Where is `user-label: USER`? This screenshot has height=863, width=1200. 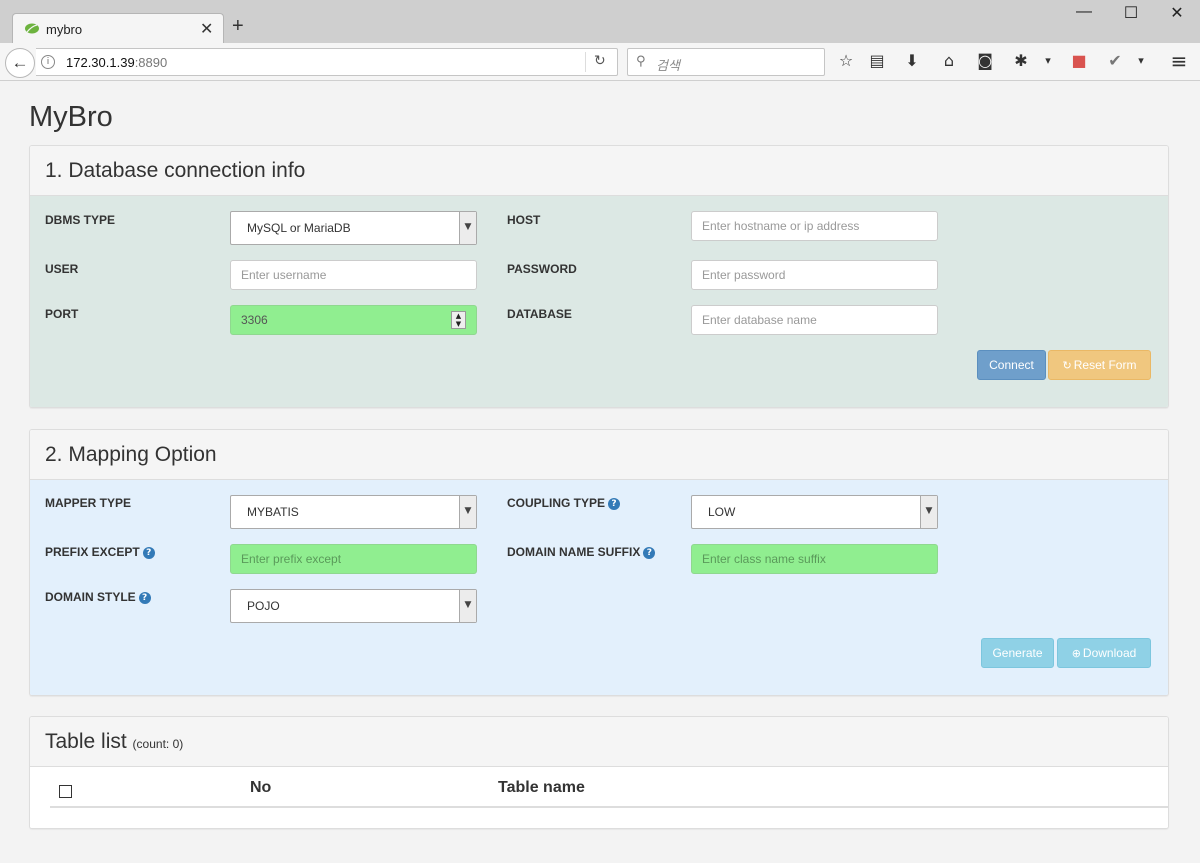 user-label: USER is located at coordinates (62, 269).